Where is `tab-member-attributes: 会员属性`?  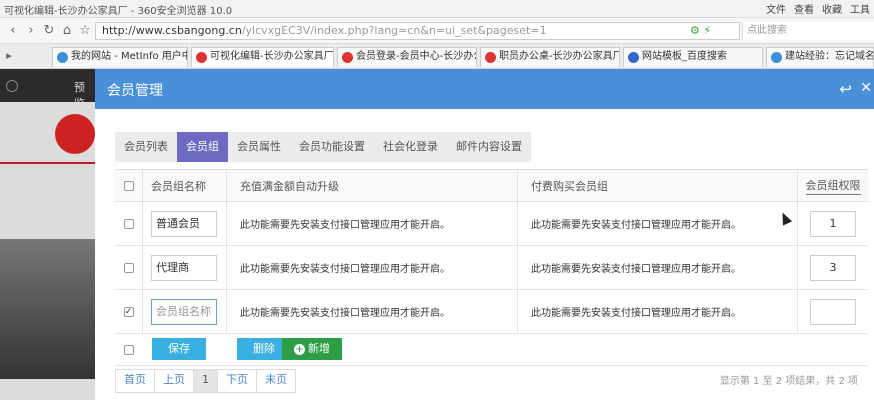
tab-member-attributes: 会员属性 is located at coordinates (259, 147).